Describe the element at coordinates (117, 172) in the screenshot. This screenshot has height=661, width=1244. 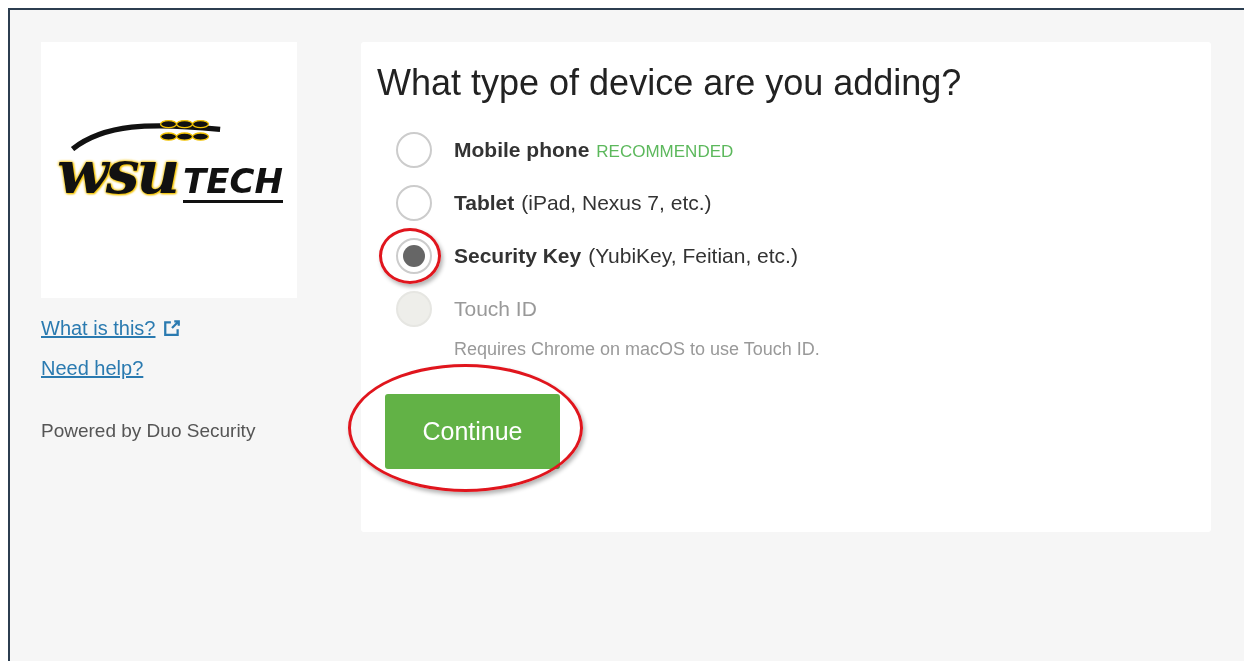
I see `logo-script: wsu` at that location.